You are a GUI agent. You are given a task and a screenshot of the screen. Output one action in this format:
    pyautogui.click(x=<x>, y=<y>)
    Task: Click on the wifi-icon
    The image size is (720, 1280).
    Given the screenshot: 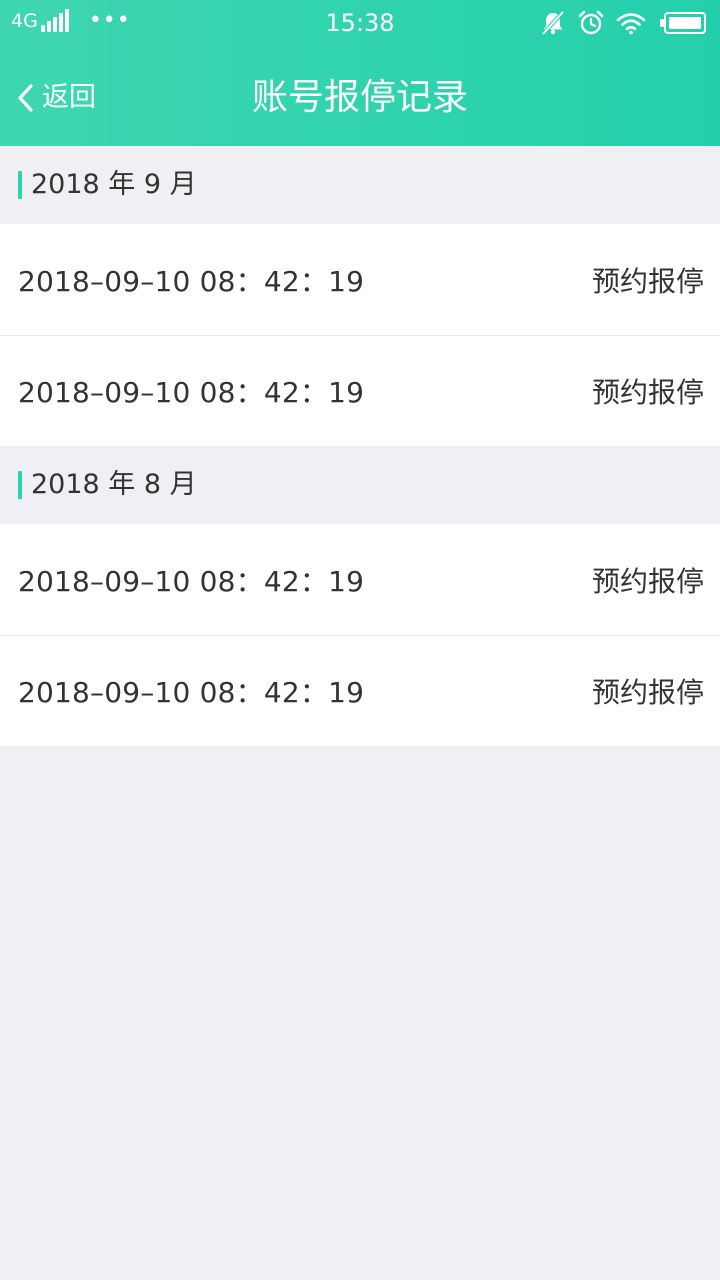 What is the action you would take?
    pyautogui.click(x=631, y=24)
    